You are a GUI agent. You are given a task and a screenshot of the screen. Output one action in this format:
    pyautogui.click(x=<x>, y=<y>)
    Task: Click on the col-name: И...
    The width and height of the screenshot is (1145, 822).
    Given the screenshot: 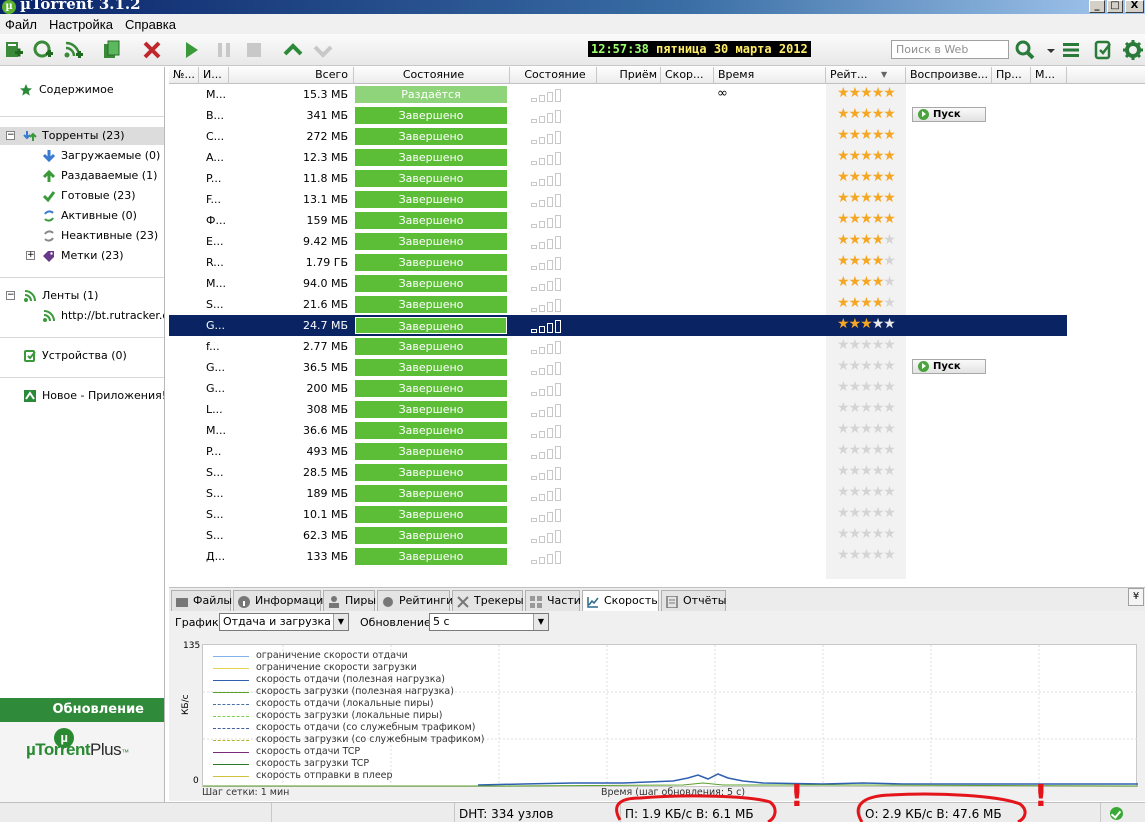 What is the action you would take?
    pyautogui.click(x=214, y=75)
    